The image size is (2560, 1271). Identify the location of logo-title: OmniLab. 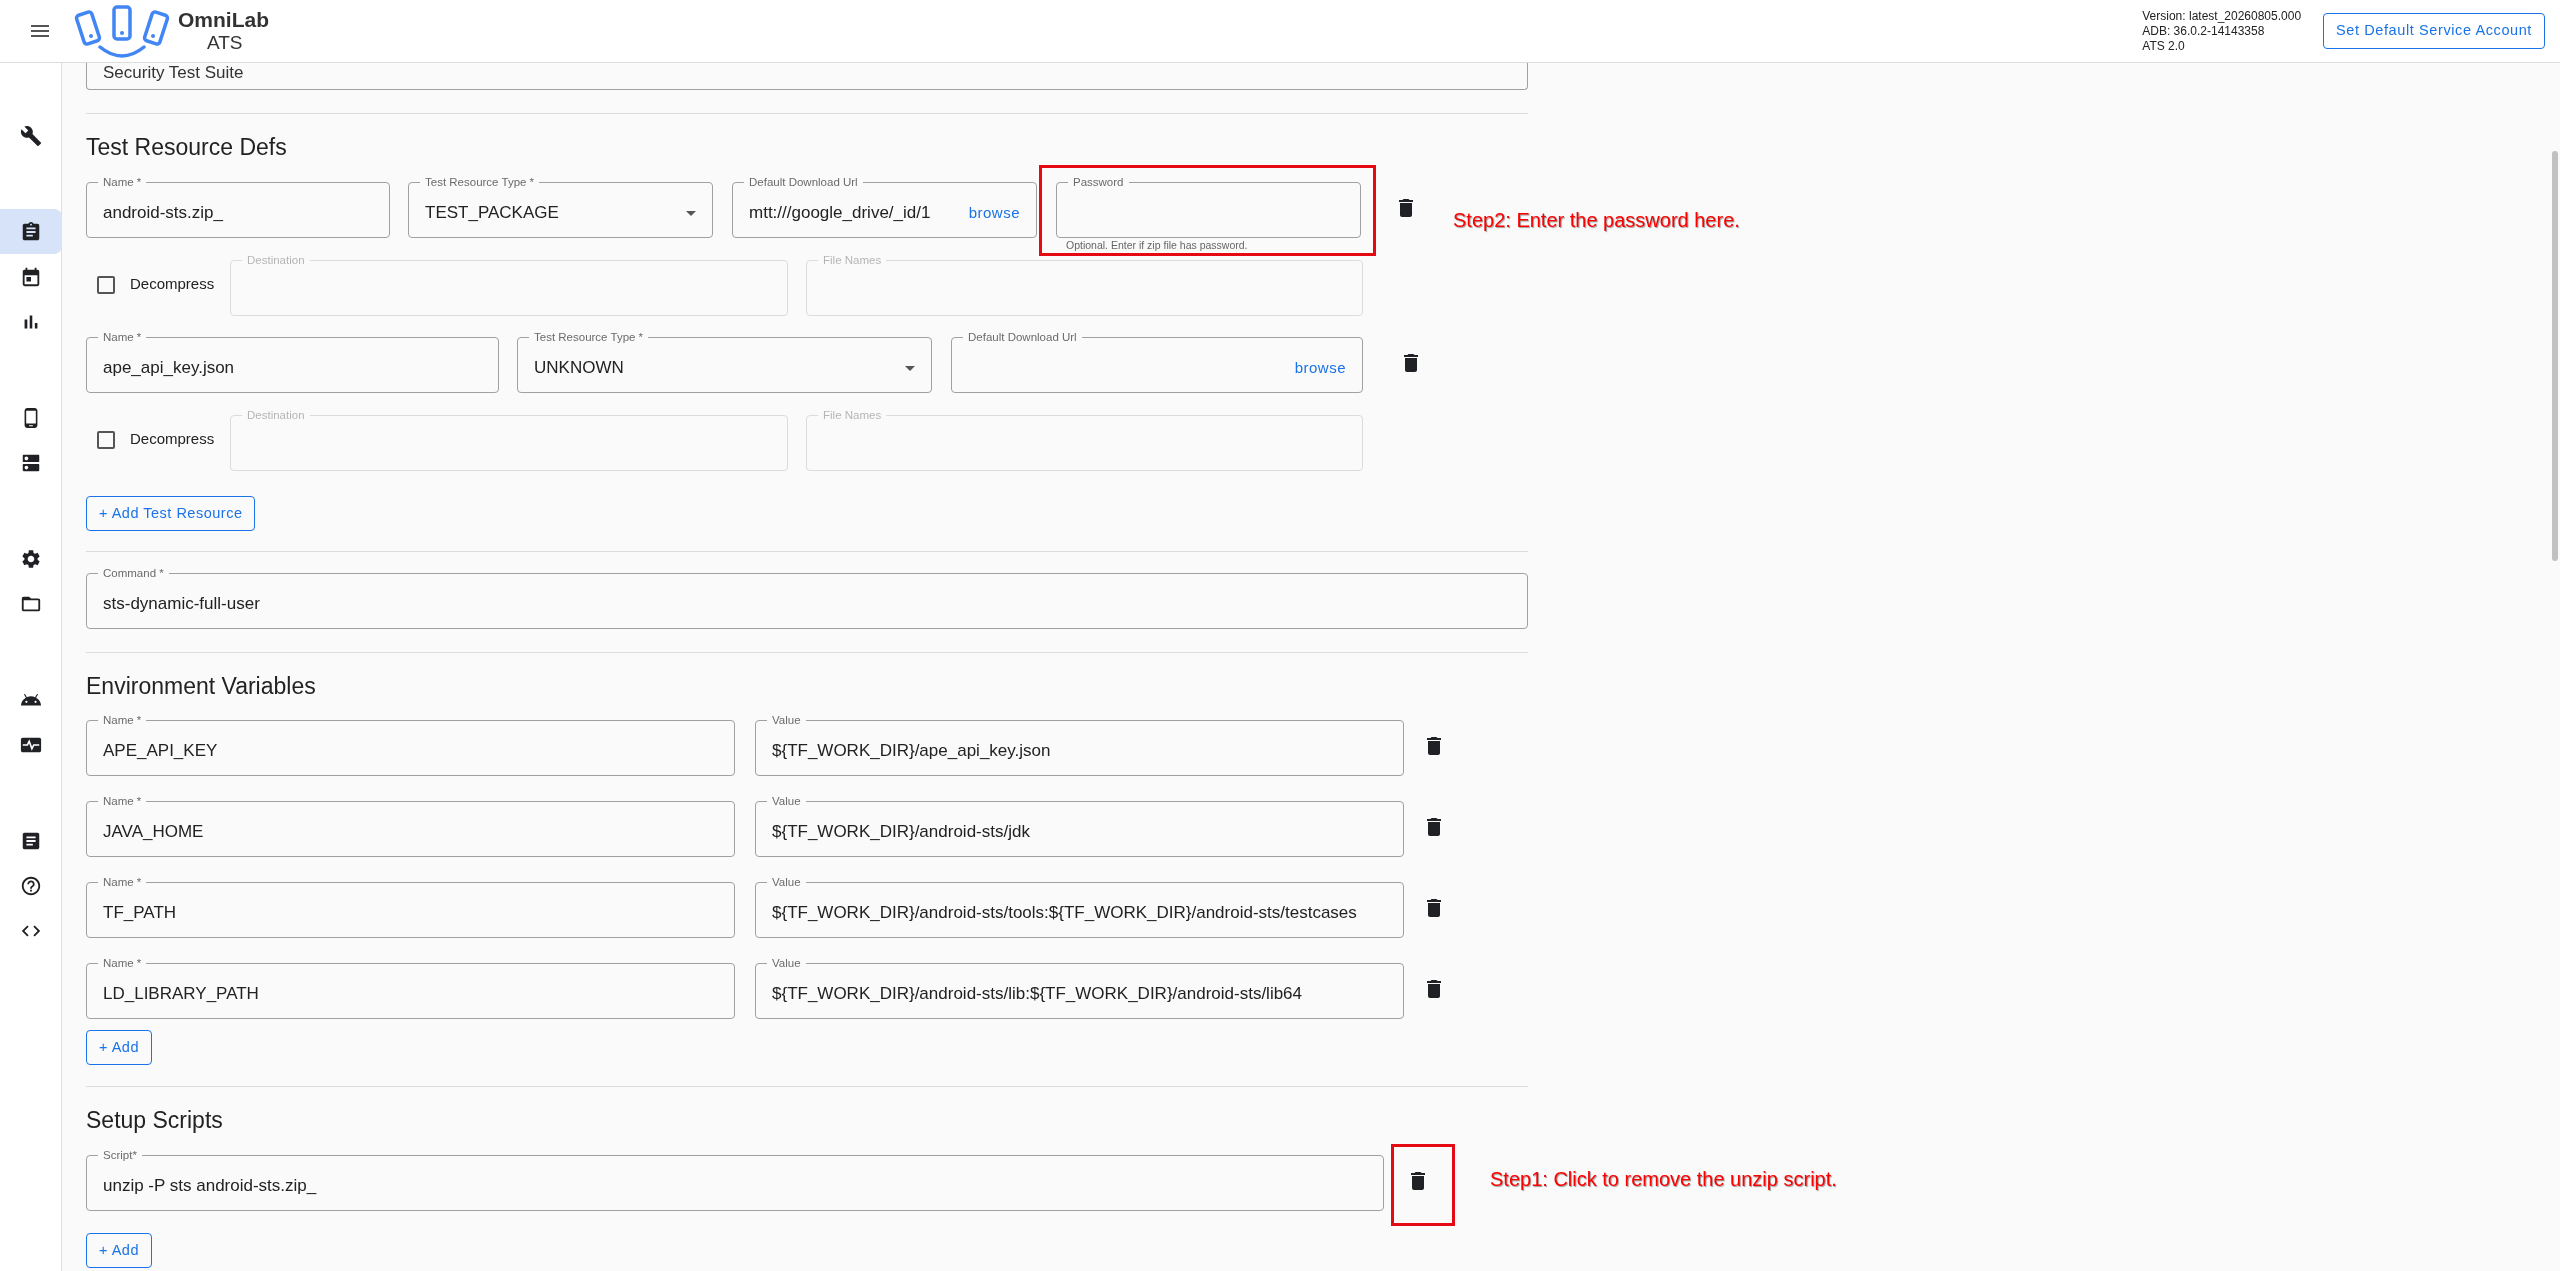
(223, 20).